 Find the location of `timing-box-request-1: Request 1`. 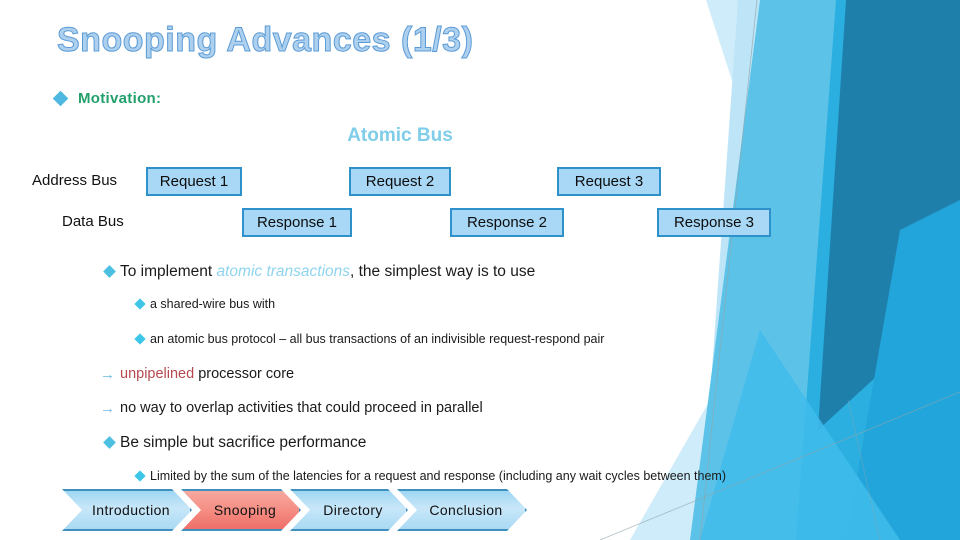

timing-box-request-1: Request 1 is located at coordinates (194, 181).